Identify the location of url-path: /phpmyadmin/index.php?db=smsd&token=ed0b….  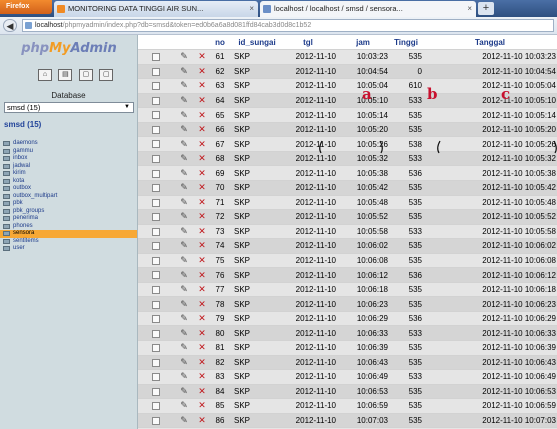
(187, 25).